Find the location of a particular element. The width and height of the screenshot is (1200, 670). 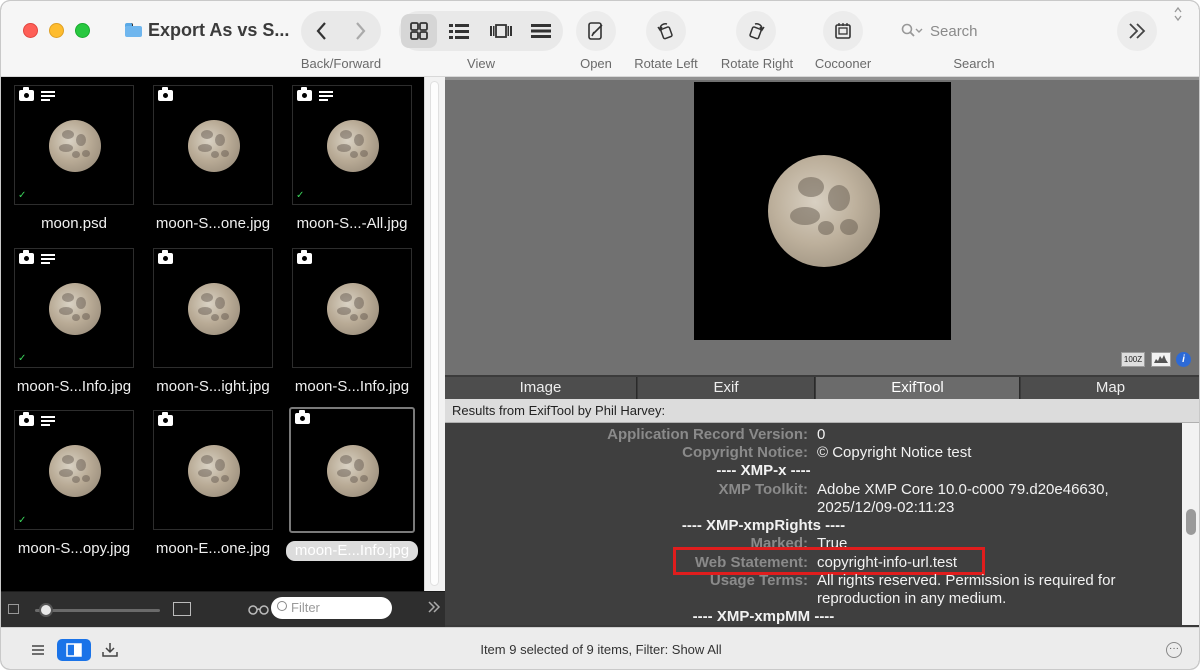

browser-scrollbar is located at coordinates (434, 334).